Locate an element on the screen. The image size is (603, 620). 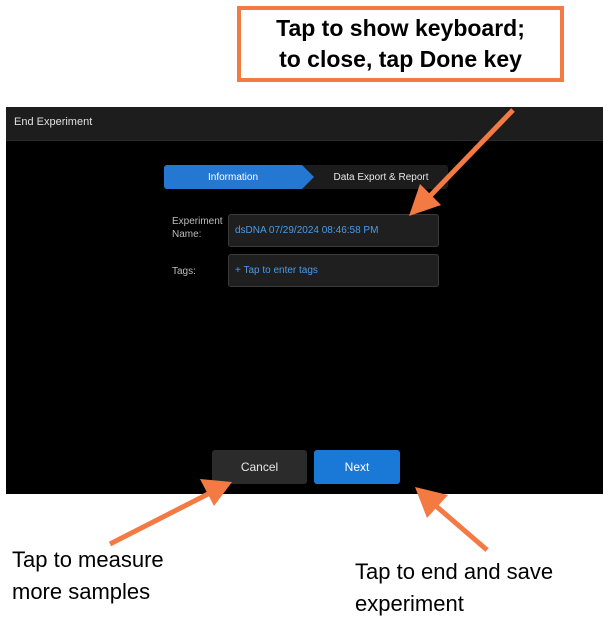
experiment-name-field: dsDNA 07/29/2024 08:46:58 PM is located at coordinates (333, 230).